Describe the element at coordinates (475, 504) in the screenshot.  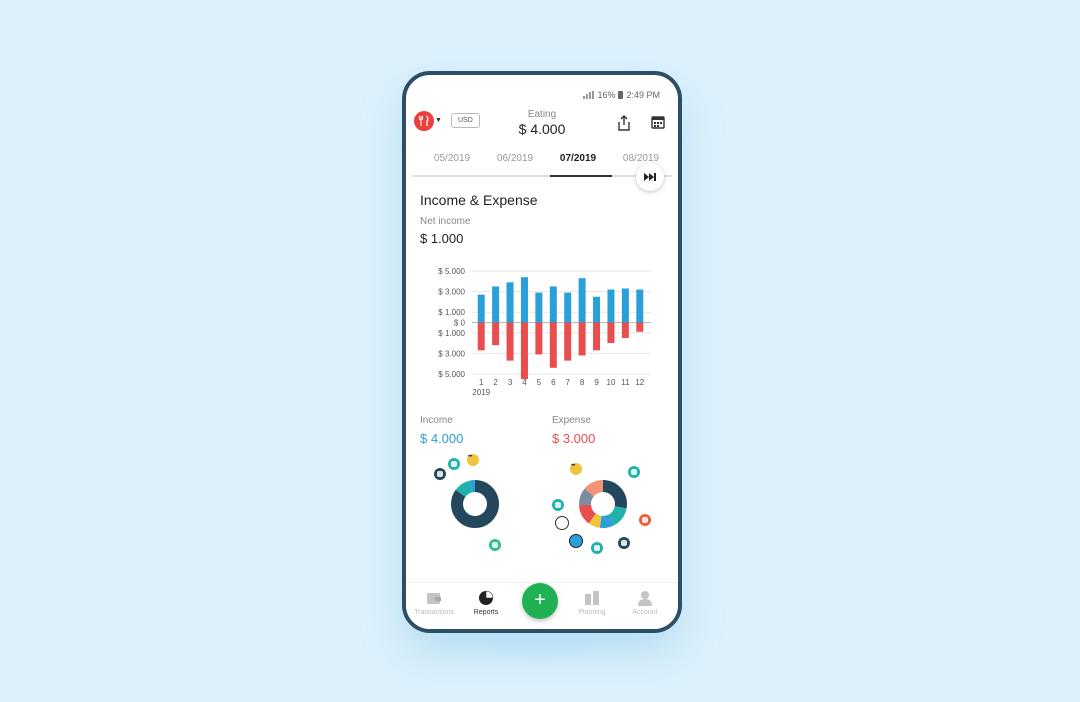
I see `income-donut-chart` at that location.